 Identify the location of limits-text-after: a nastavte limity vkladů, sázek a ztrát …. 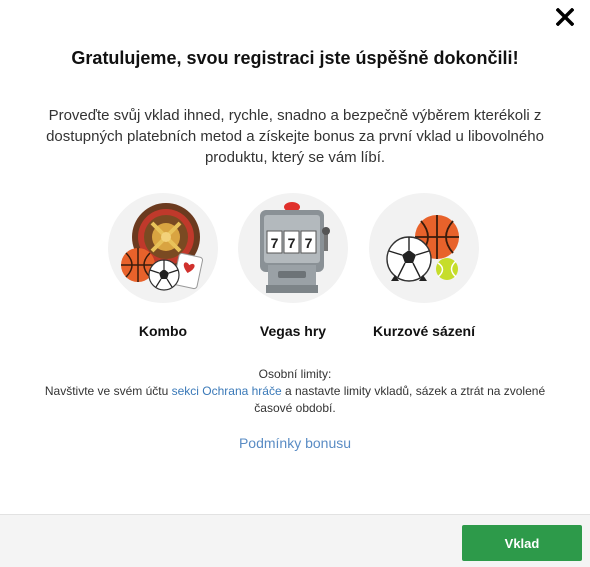
(400, 399).